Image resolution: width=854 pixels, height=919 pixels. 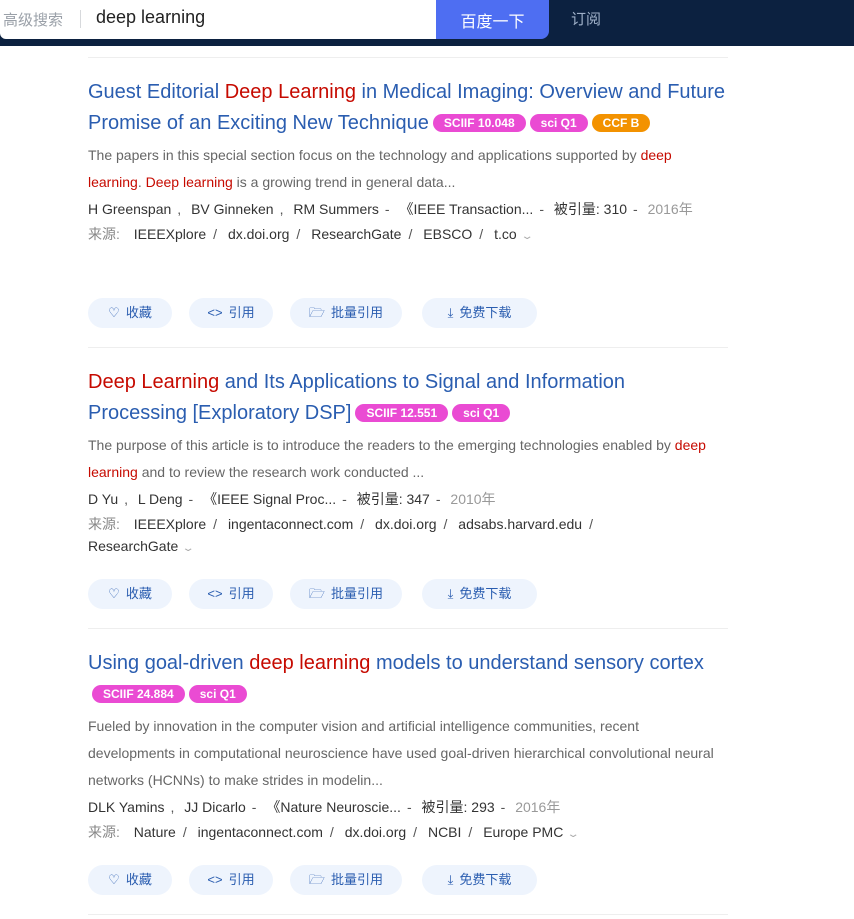 I want to click on author-link: RM Summers, so click(x=336, y=209).